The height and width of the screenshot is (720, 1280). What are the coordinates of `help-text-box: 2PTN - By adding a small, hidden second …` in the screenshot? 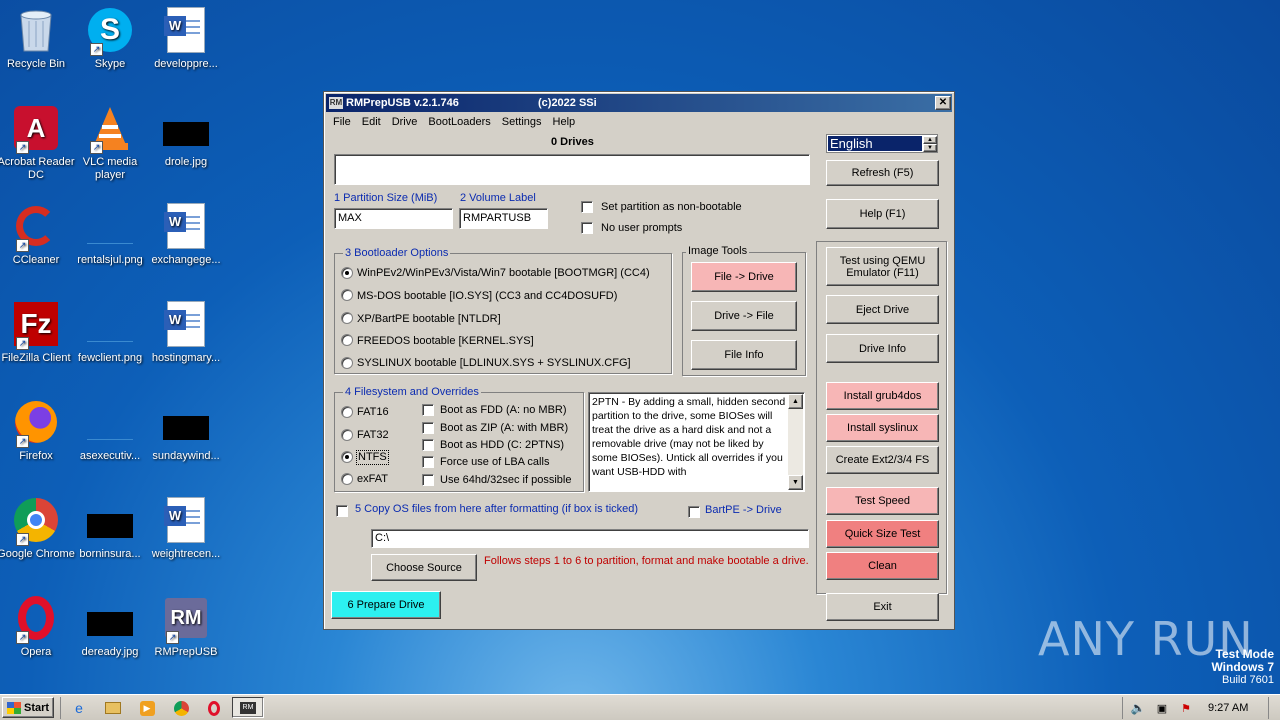 It's located at (696, 442).